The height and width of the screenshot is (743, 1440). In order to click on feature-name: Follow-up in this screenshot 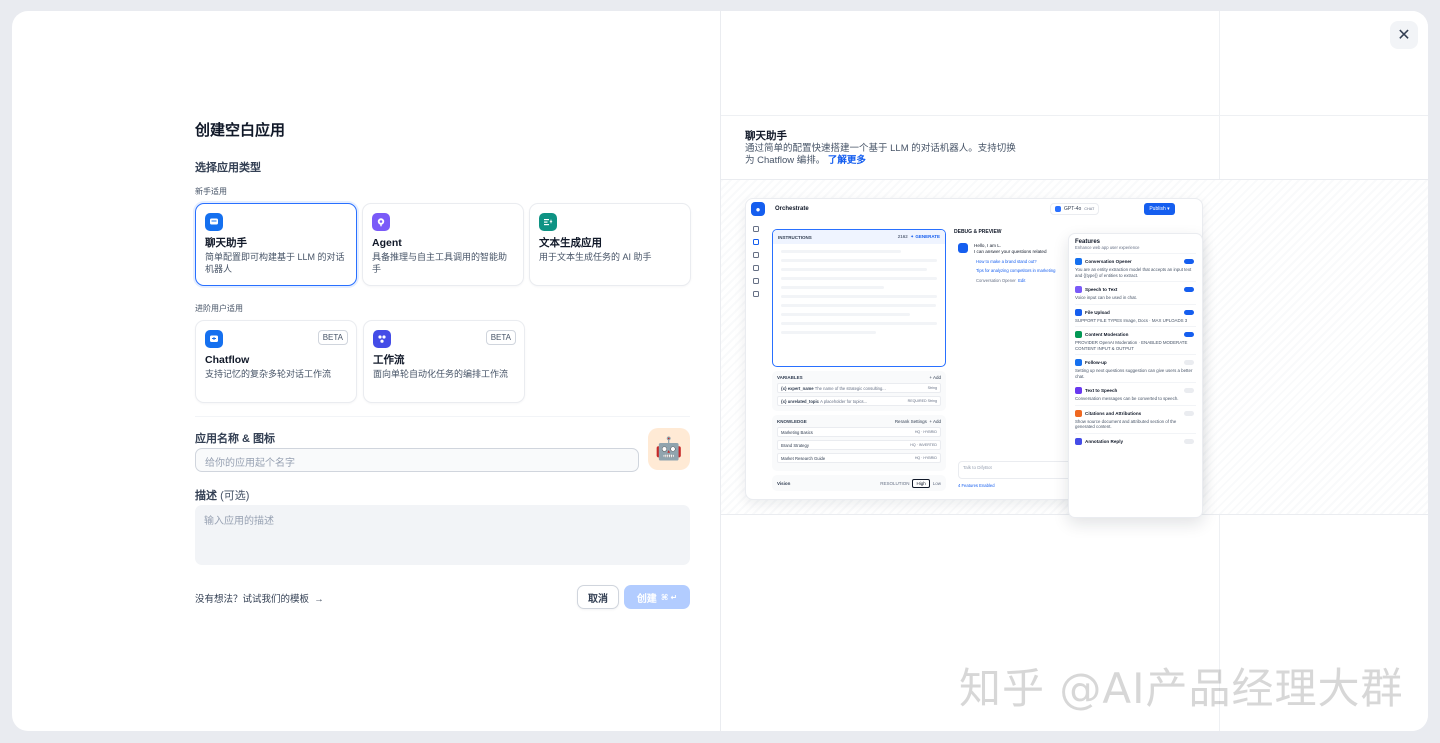, I will do `click(1096, 362)`.